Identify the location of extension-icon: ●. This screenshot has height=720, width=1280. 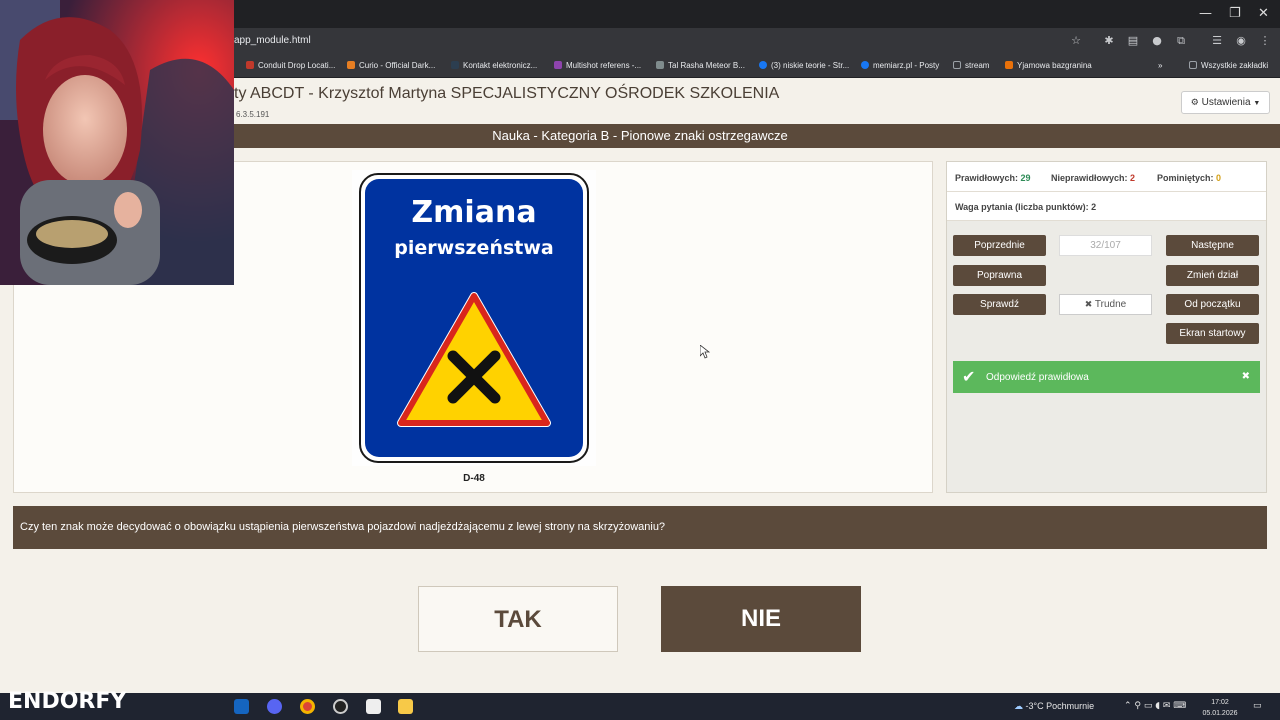
(1157, 41).